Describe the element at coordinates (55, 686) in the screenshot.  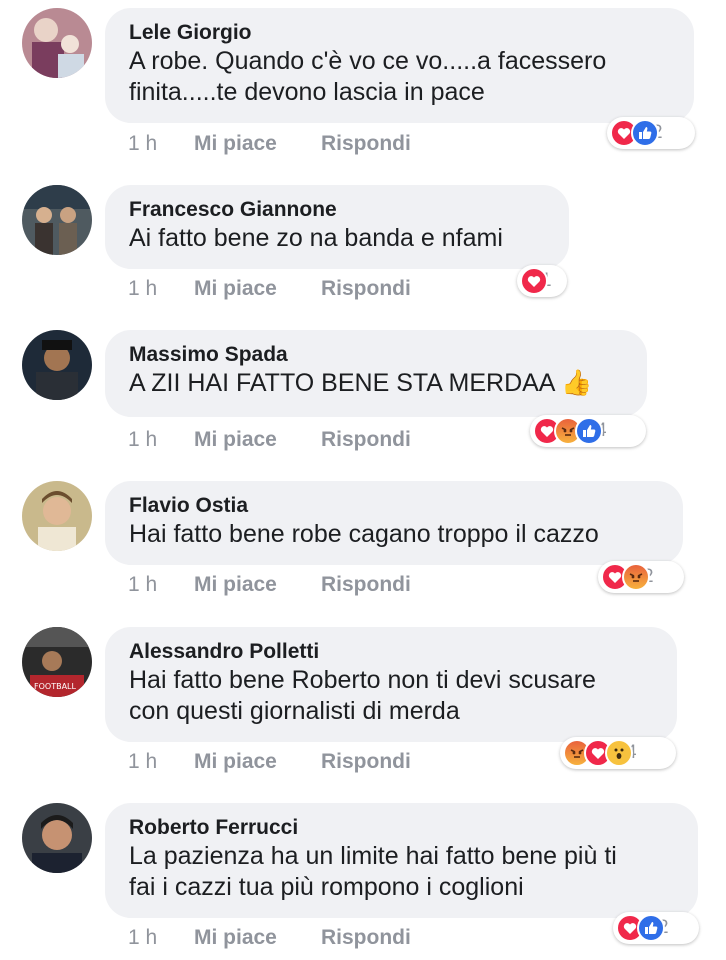
I see `svg-text: FOOTBALL` at that location.